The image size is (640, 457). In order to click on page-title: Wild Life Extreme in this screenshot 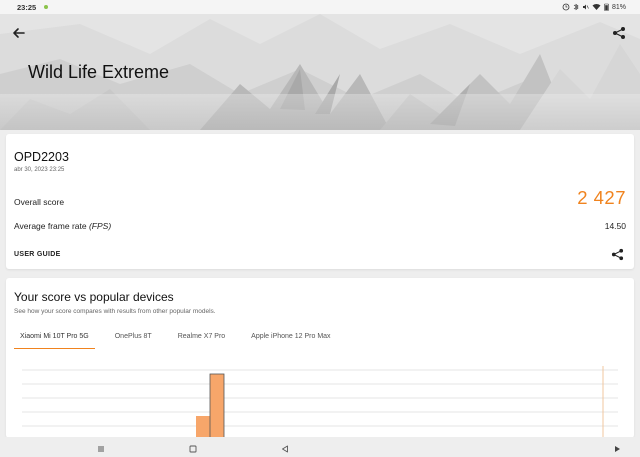, I will do `click(99, 72)`.